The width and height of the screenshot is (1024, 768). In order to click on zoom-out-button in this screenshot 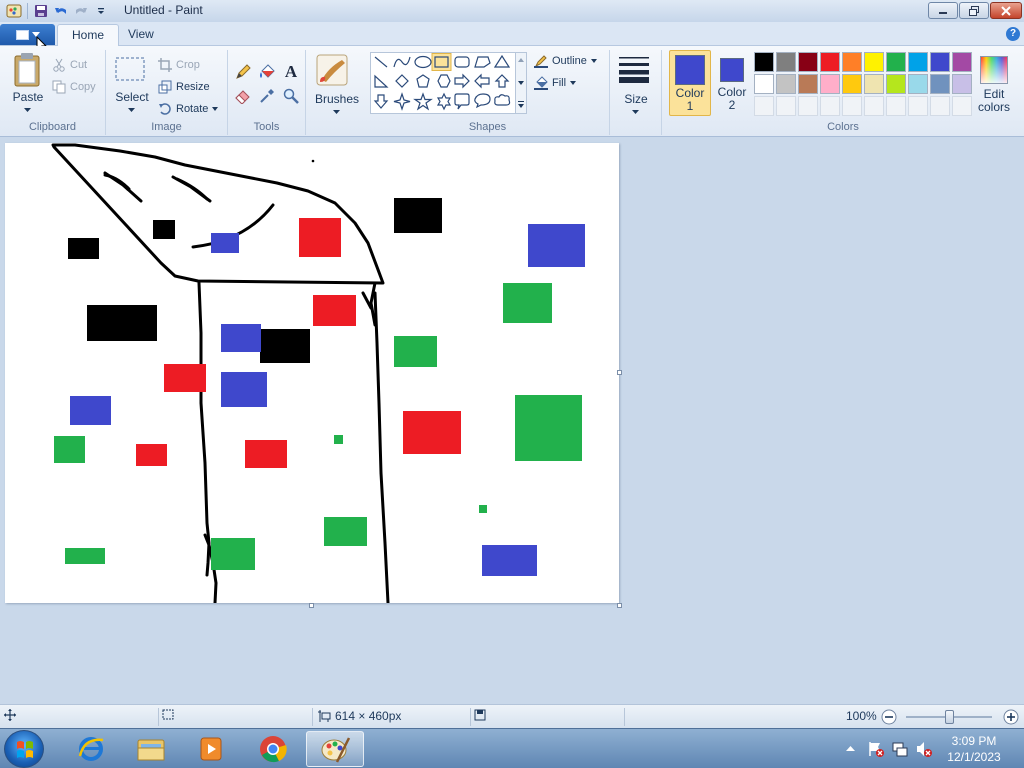, I will do `click(889, 717)`.